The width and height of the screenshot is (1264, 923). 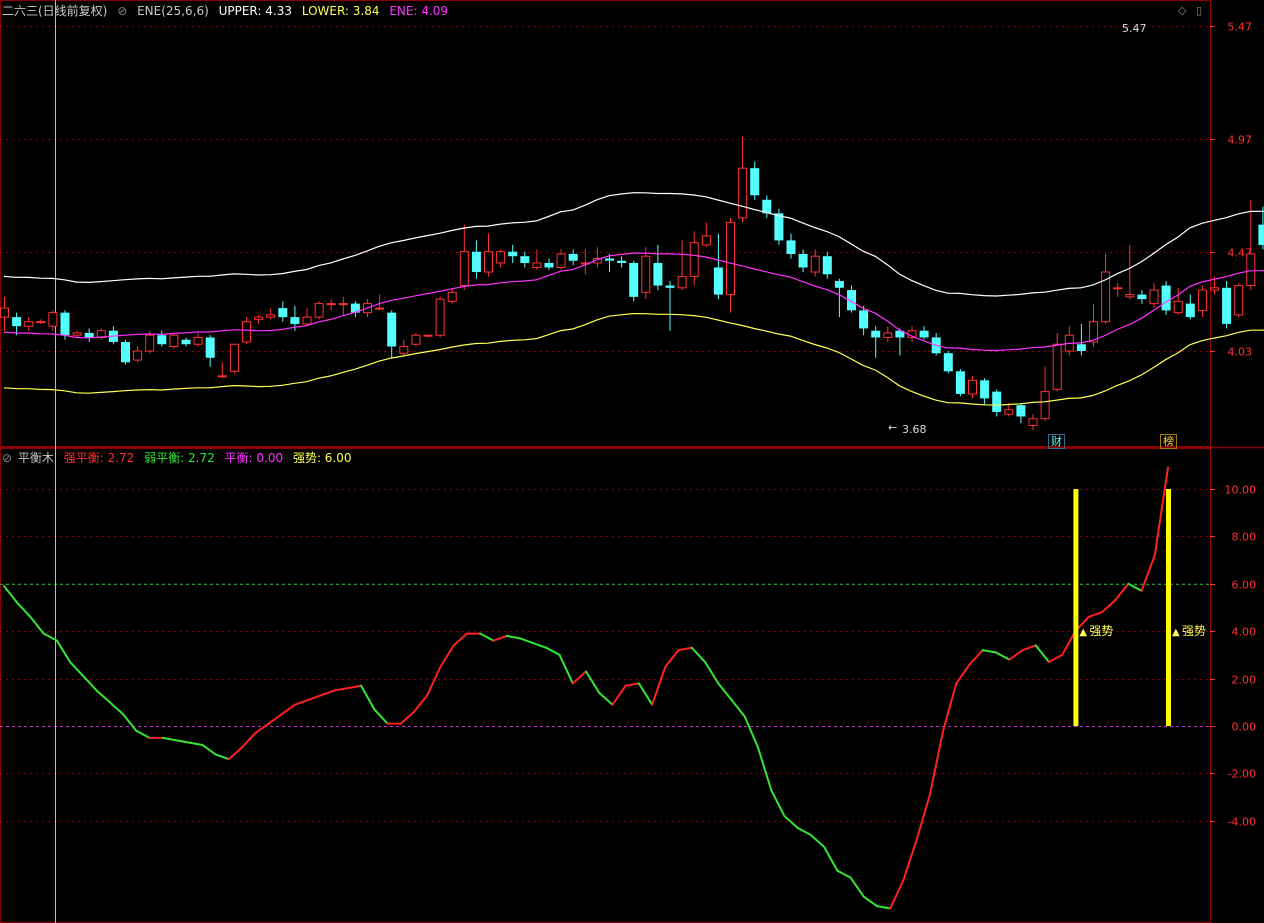 I want to click on high-marker: 5.47, so click(x=1134, y=28).